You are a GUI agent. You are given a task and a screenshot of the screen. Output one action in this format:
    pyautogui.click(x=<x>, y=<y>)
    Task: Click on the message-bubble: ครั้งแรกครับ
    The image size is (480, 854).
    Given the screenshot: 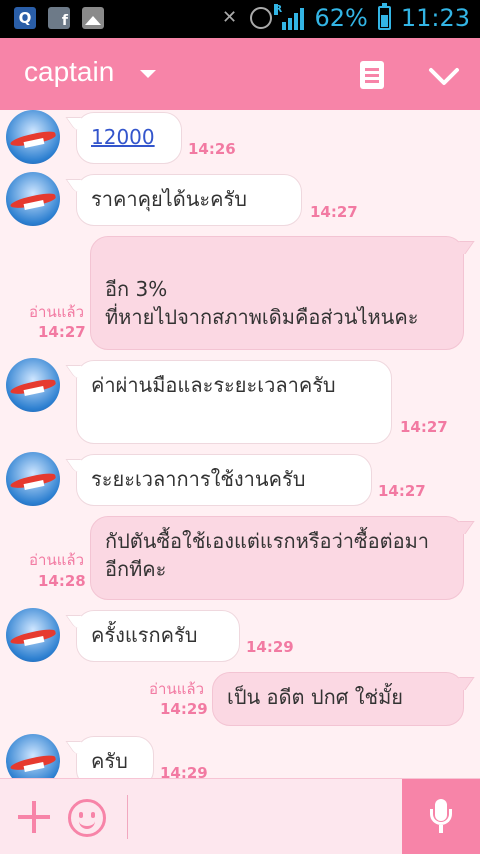 What is the action you would take?
    pyautogui.click(x=158, y=636)
    